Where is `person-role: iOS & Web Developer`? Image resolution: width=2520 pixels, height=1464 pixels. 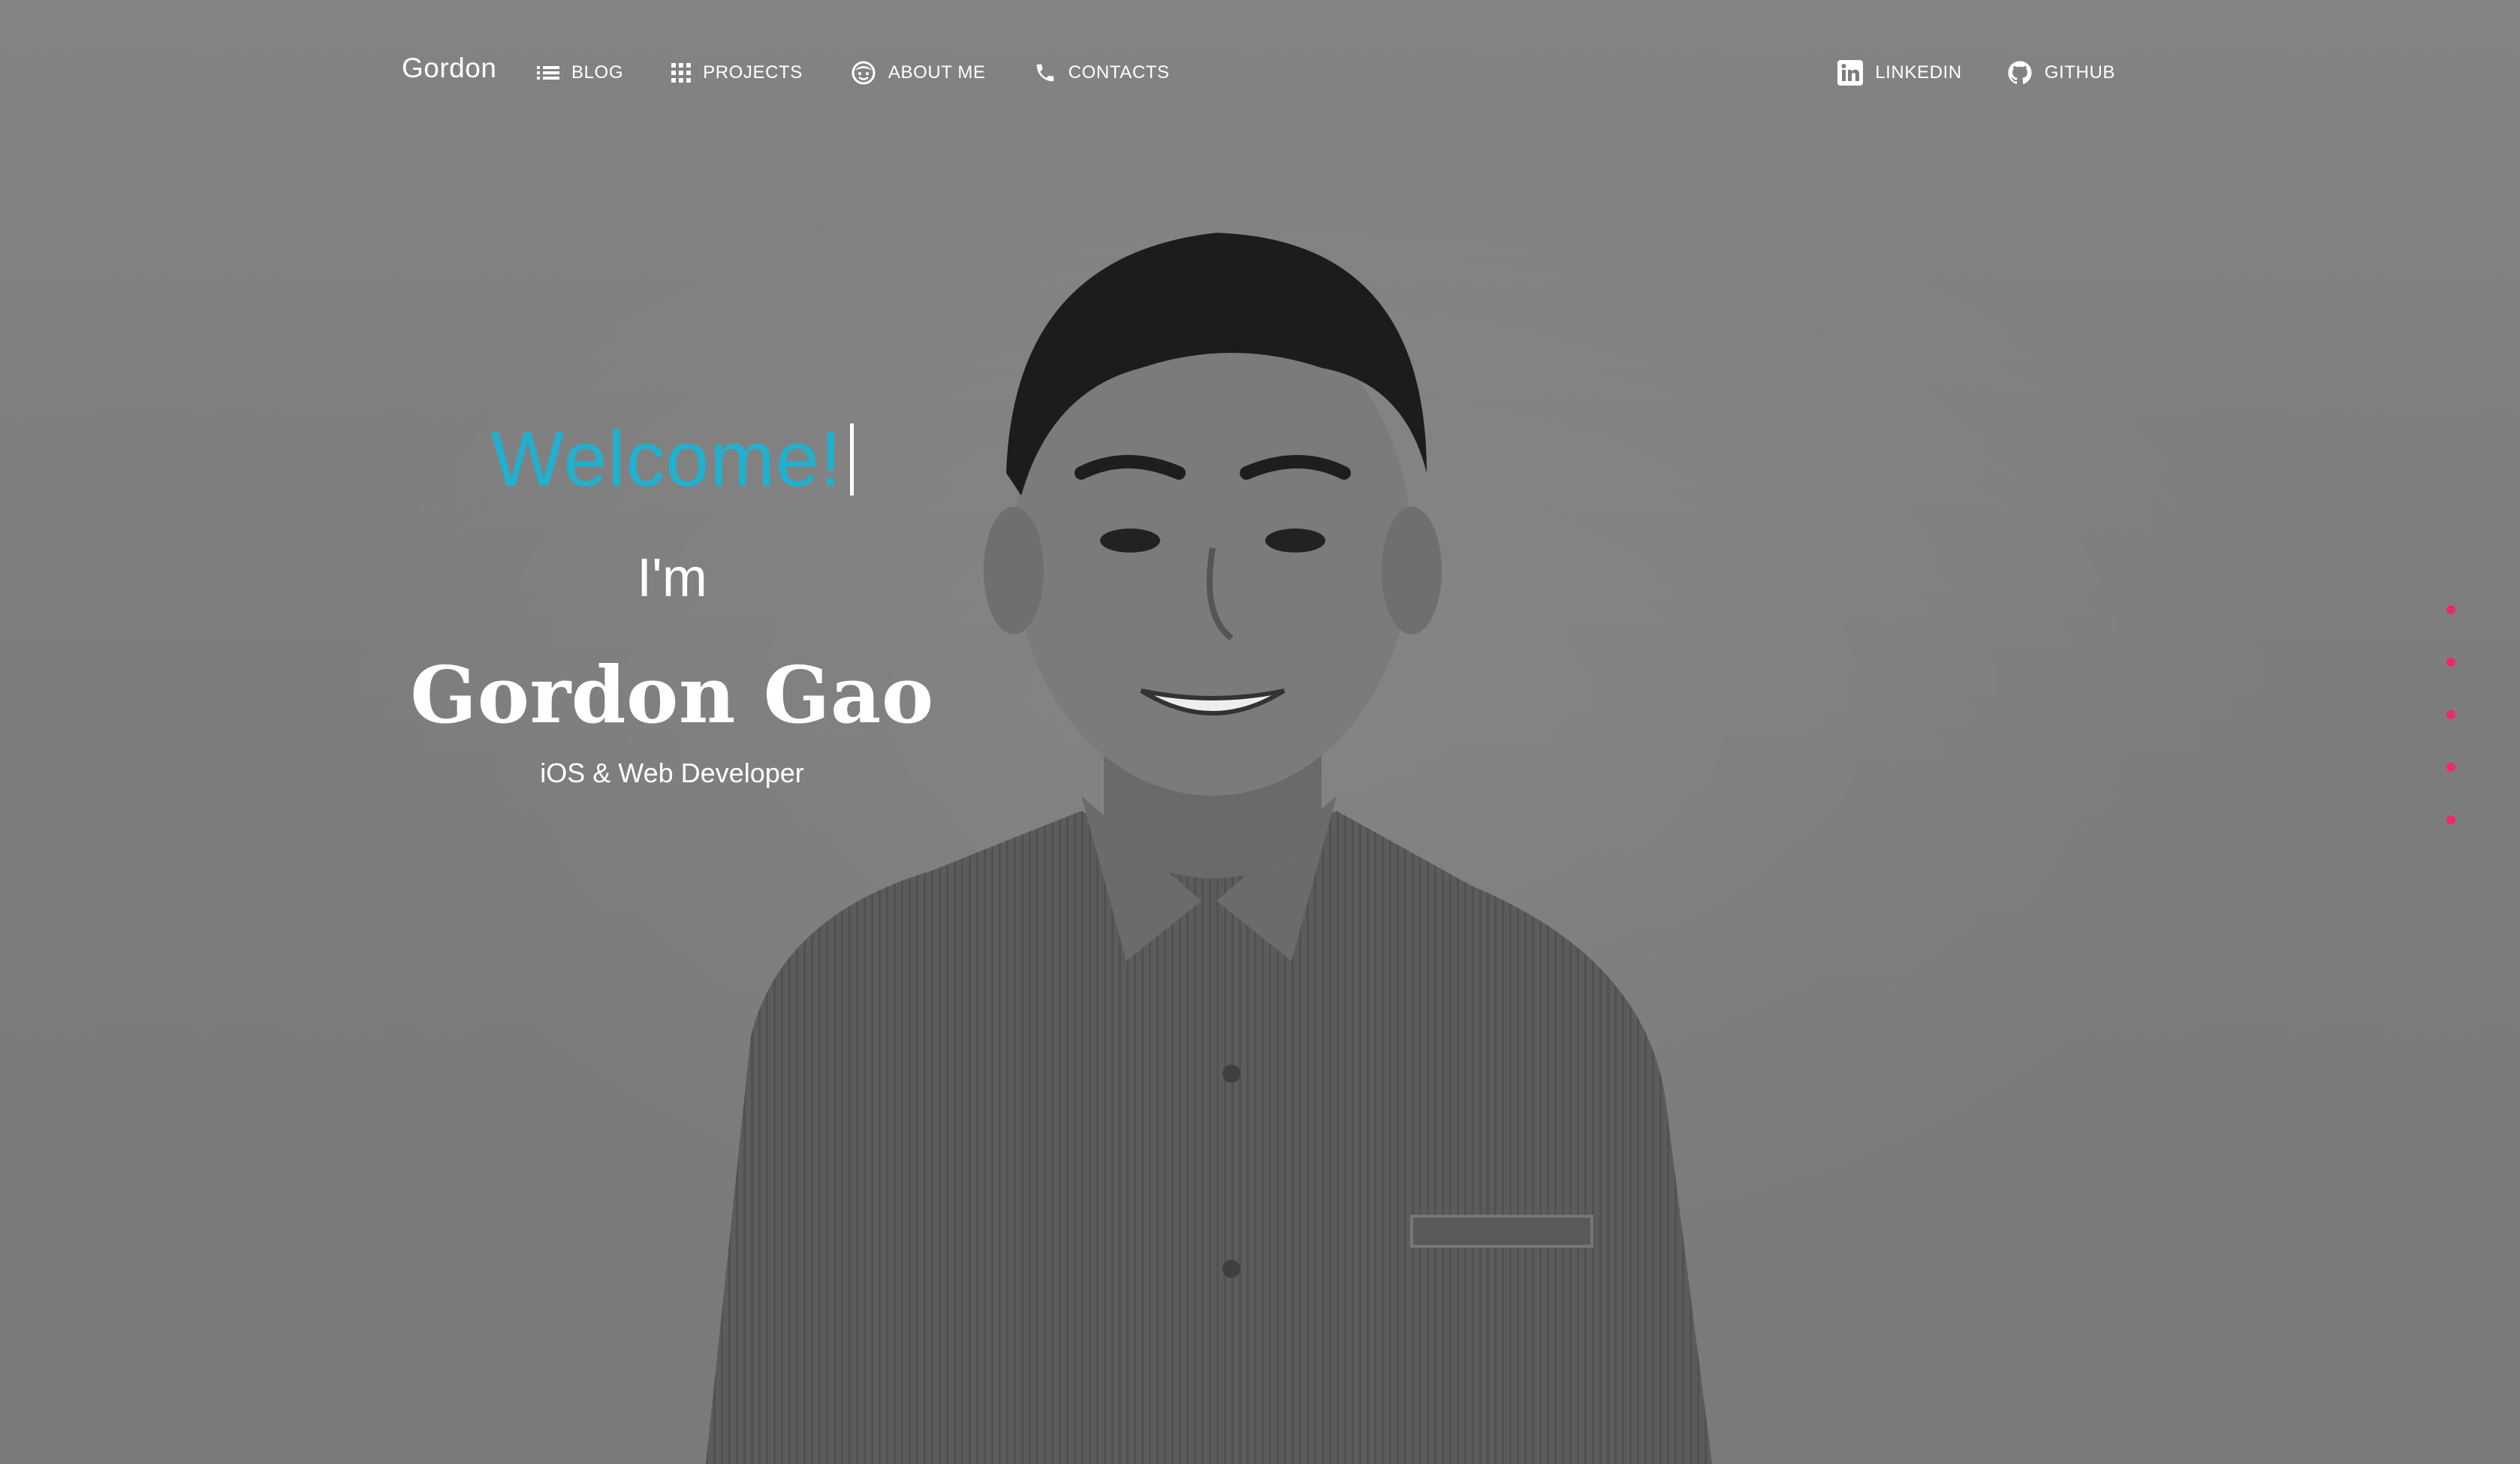 person-role: iOS & Web Developer is located at coordinates (672, 773).